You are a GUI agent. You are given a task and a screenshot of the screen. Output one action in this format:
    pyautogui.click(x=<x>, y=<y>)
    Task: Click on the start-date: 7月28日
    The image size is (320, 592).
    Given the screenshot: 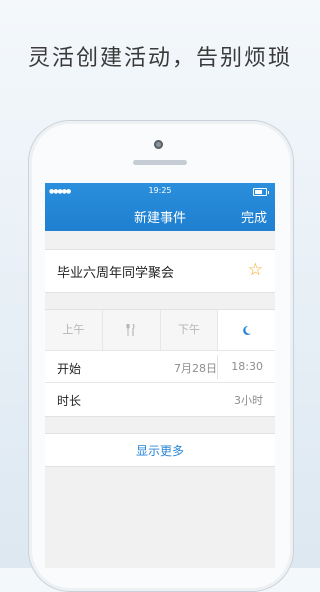 What is the action you would take?
    pyautogui.click(x=195, y=368)
    